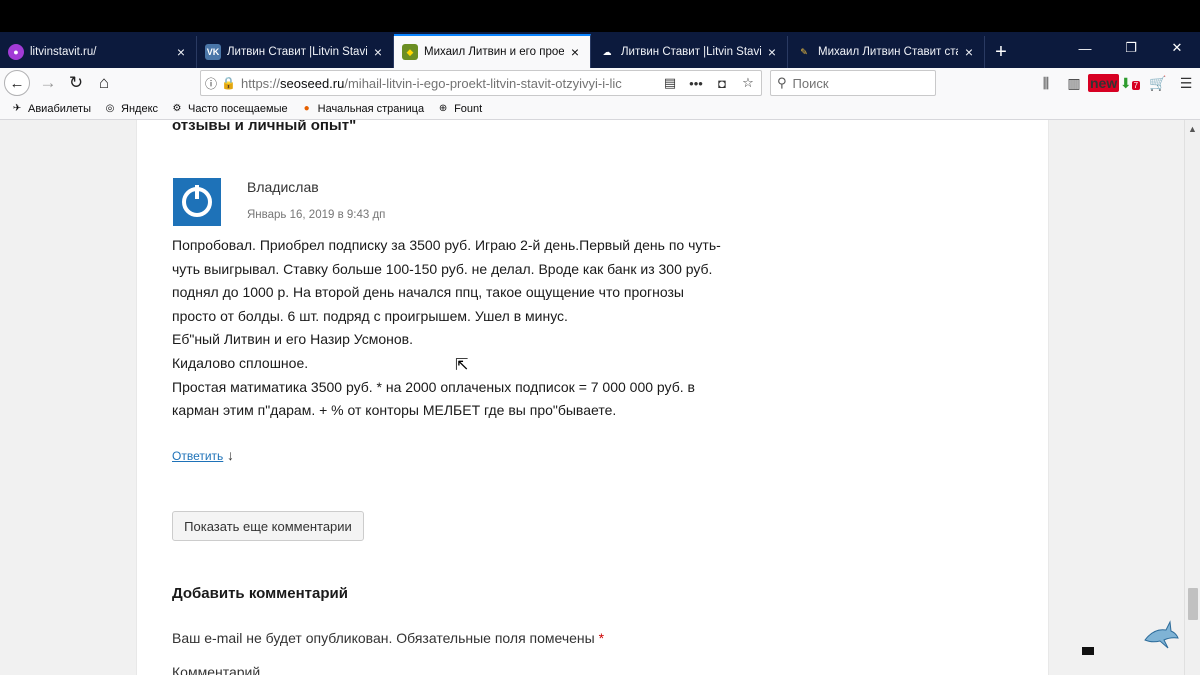 The width and height of the screenshot is (1200, 675). I want to click on minimize-icon: —, so click(1085, 48).